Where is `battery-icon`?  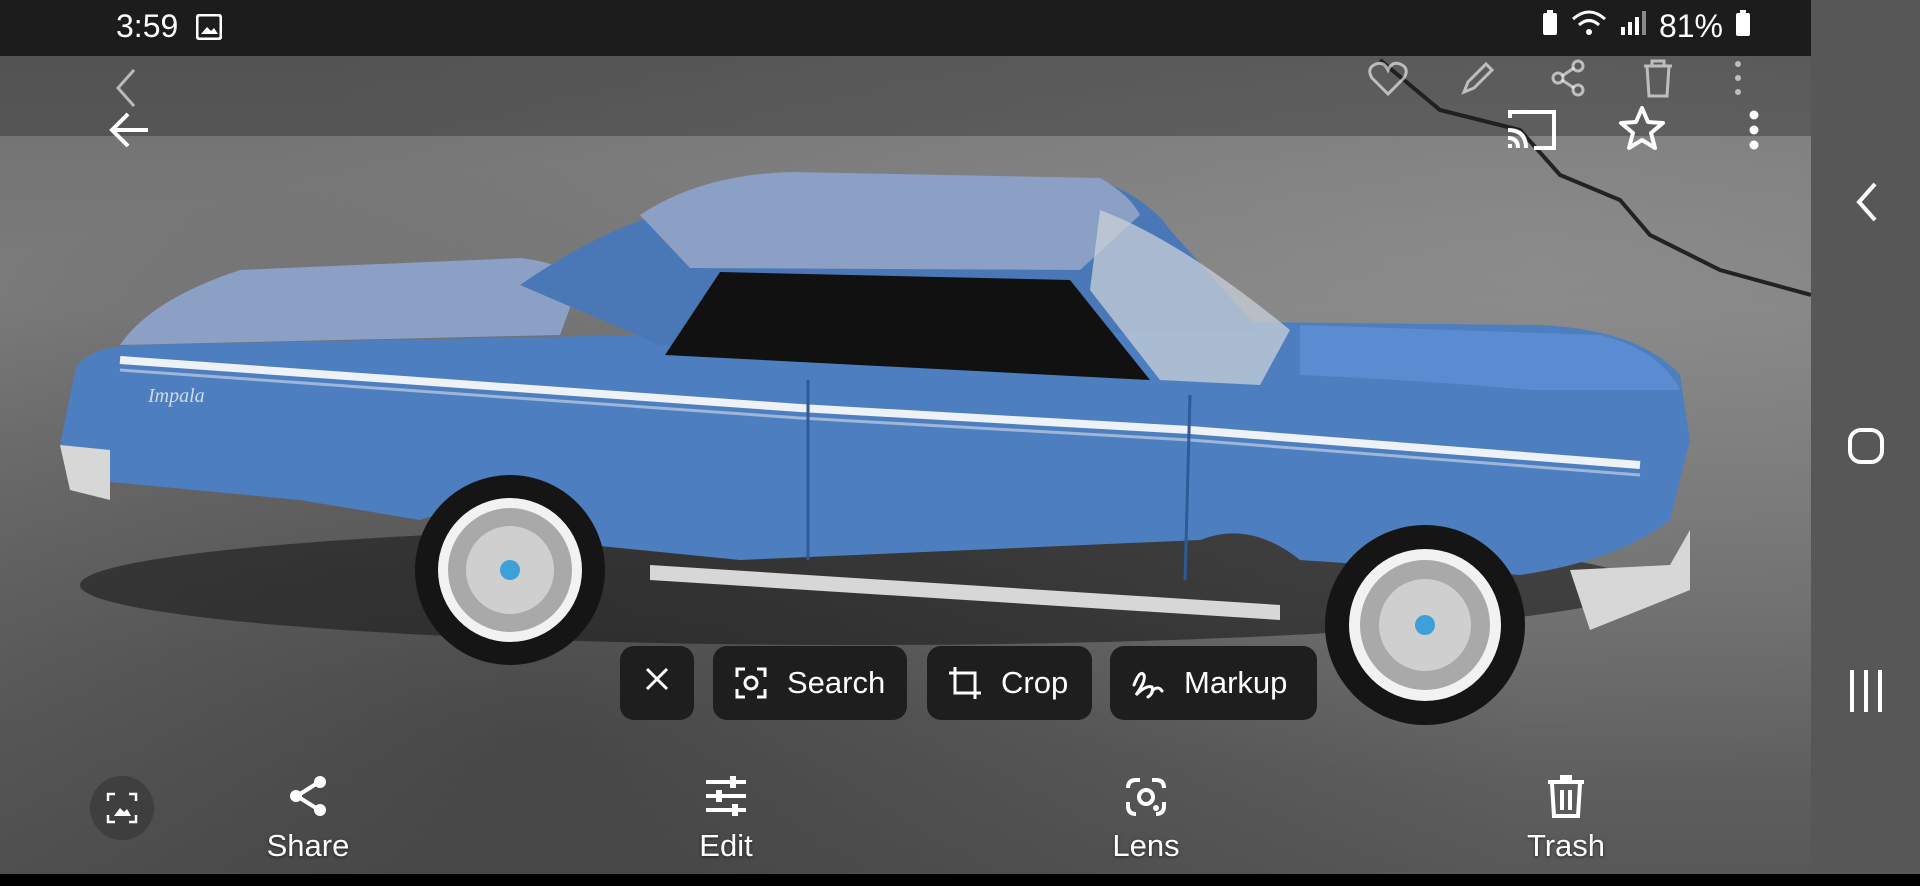
battery-icon is located at coordinates (1743, 26).